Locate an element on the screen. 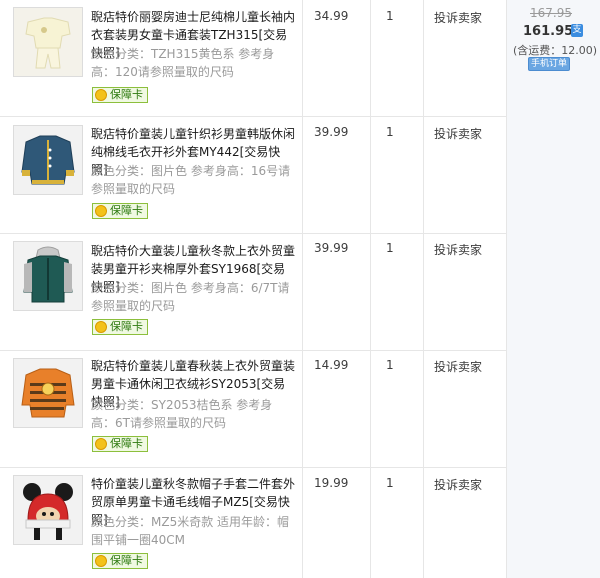 The width and height of the screenshot is (600, 578). orange-striped-sweatshirt-photo is located at coordinates (48, 393).